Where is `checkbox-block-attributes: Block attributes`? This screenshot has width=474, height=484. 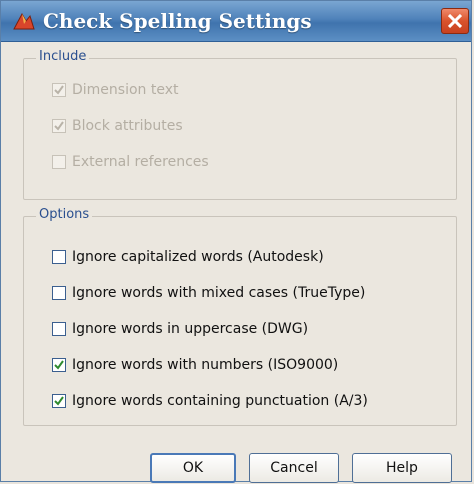
checkbox-block-attributes: Block attributes is located at coordinates (117, 126).